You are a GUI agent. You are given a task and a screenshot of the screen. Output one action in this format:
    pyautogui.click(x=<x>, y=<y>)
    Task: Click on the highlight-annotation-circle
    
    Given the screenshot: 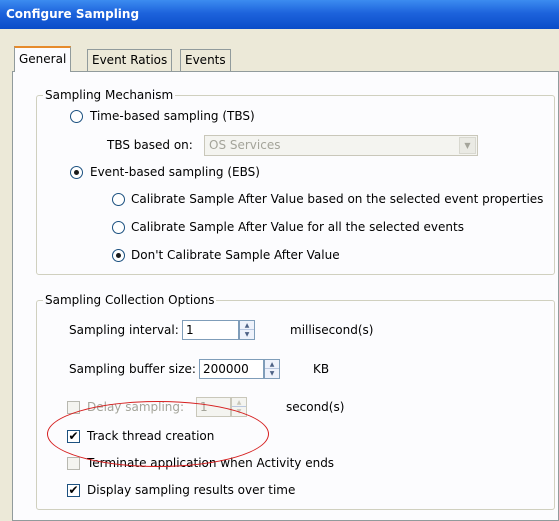 What is the action you would take?
    pyautogui.click(x=158, y=434)
    